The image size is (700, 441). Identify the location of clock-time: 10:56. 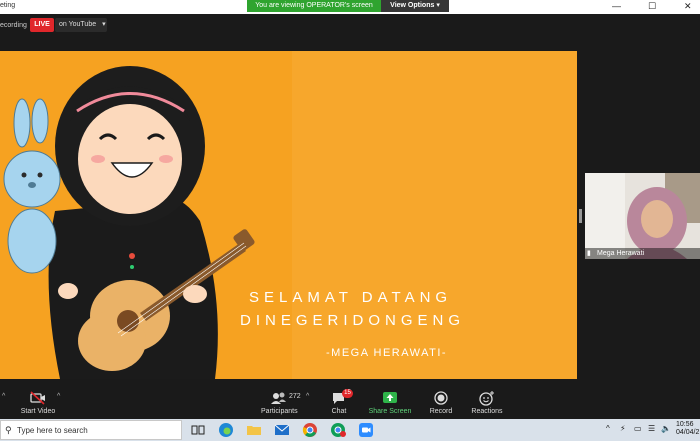
(685, 424).